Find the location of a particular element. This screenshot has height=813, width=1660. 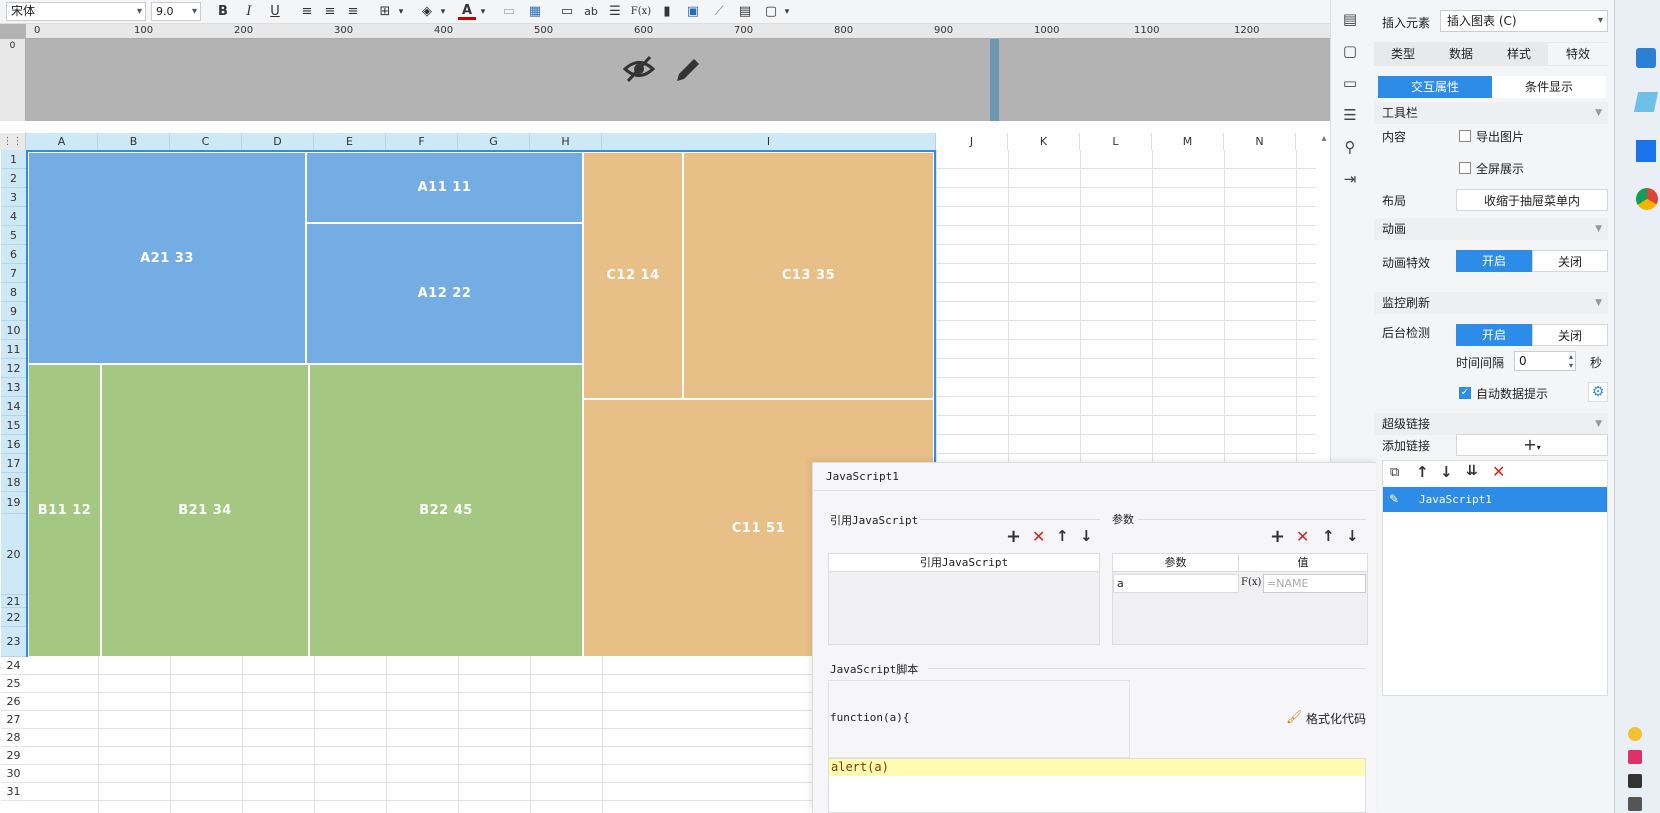

row-header: 26 is located at coordinates (13, 702).